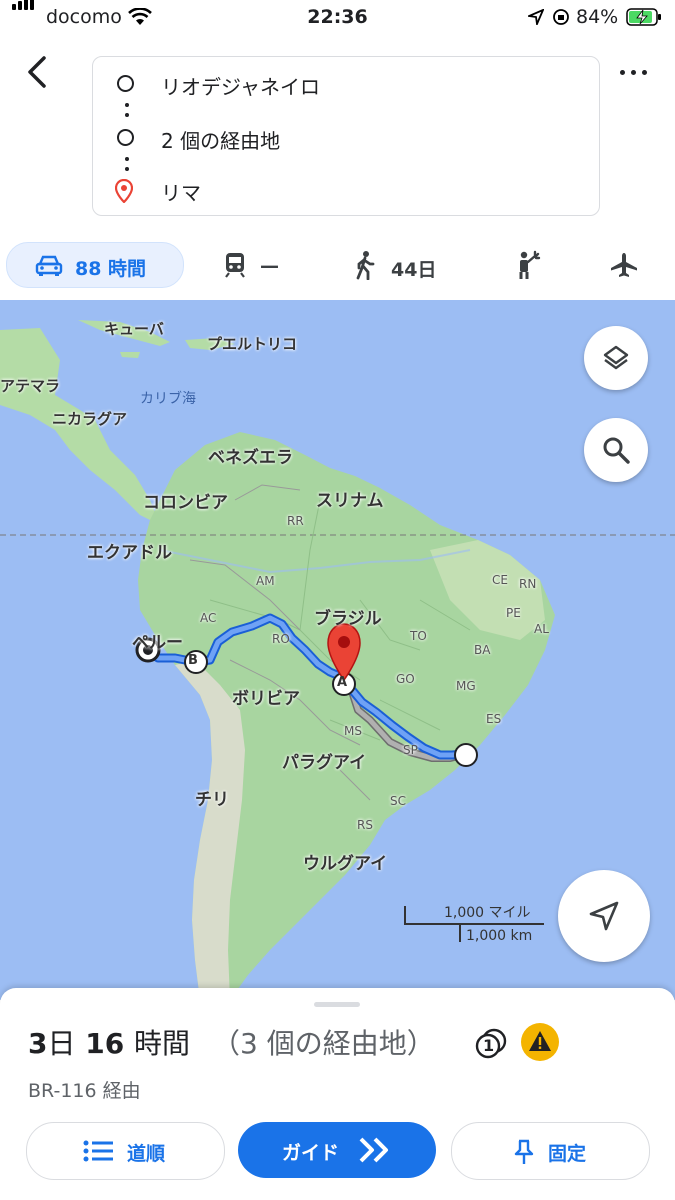 This screenshot has height=1200, width=675. I want to click on tab-drive: 88 時間, so click(95, 265).